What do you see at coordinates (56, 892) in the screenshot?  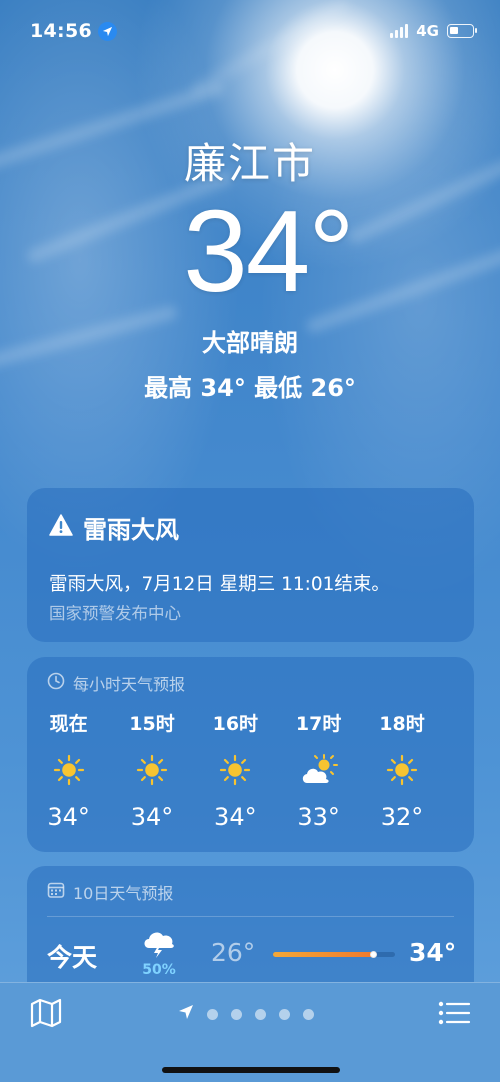 I see `calendar-icon` at bounding box center [56, 892].